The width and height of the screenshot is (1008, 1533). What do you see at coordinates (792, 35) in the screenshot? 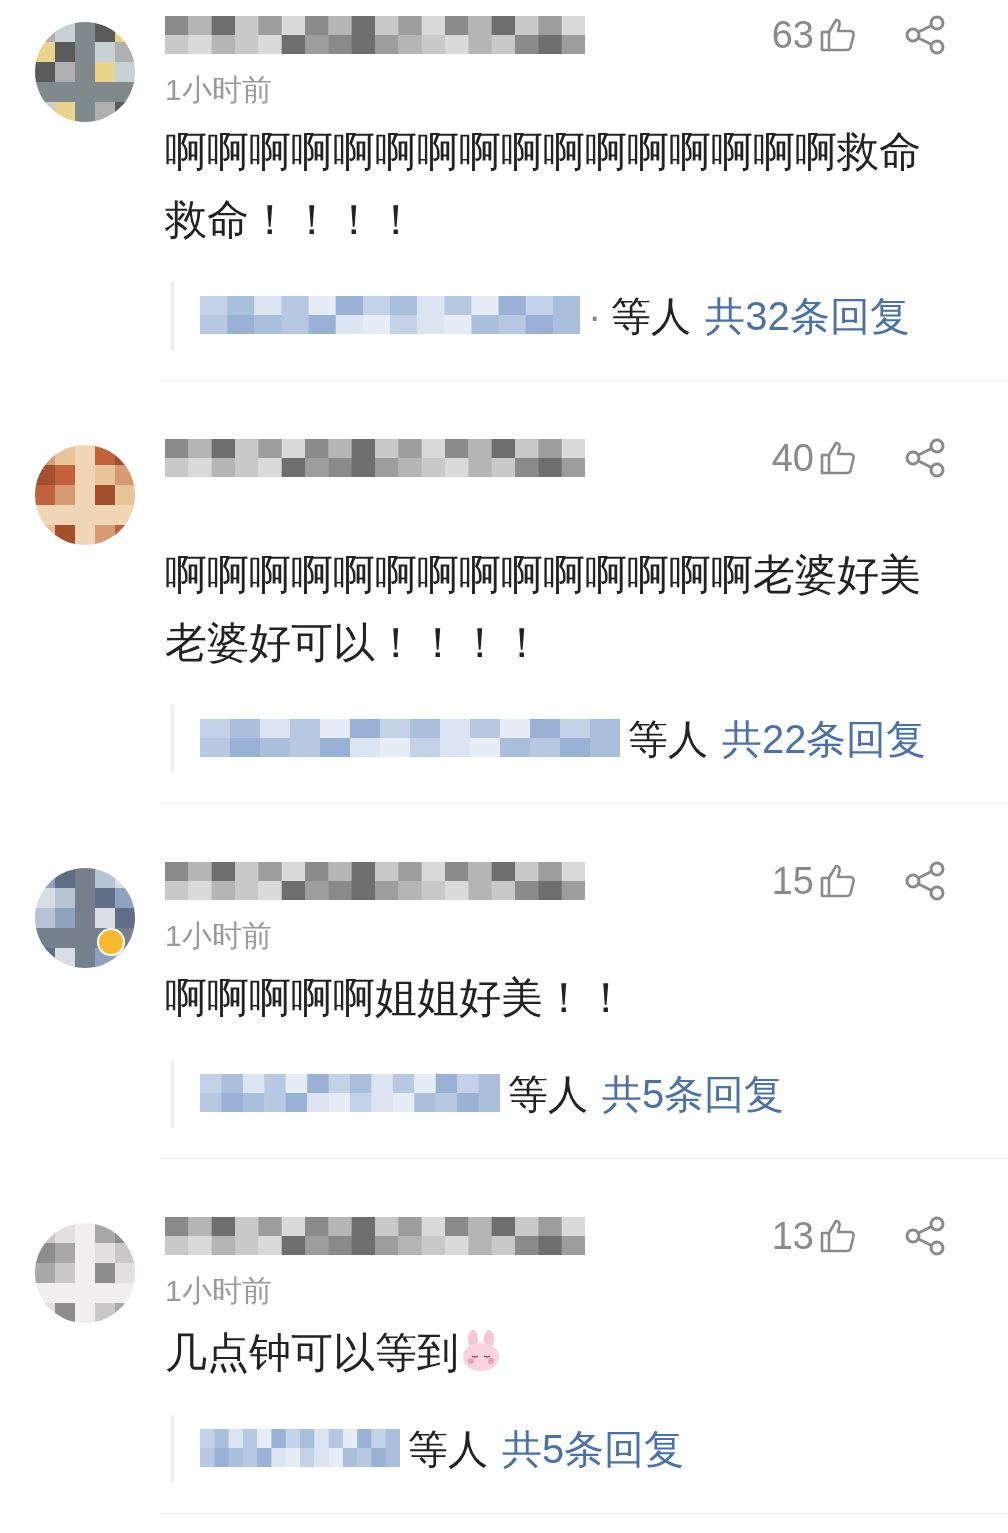
I see `like-count: 63` at bounding box center [792, 35].